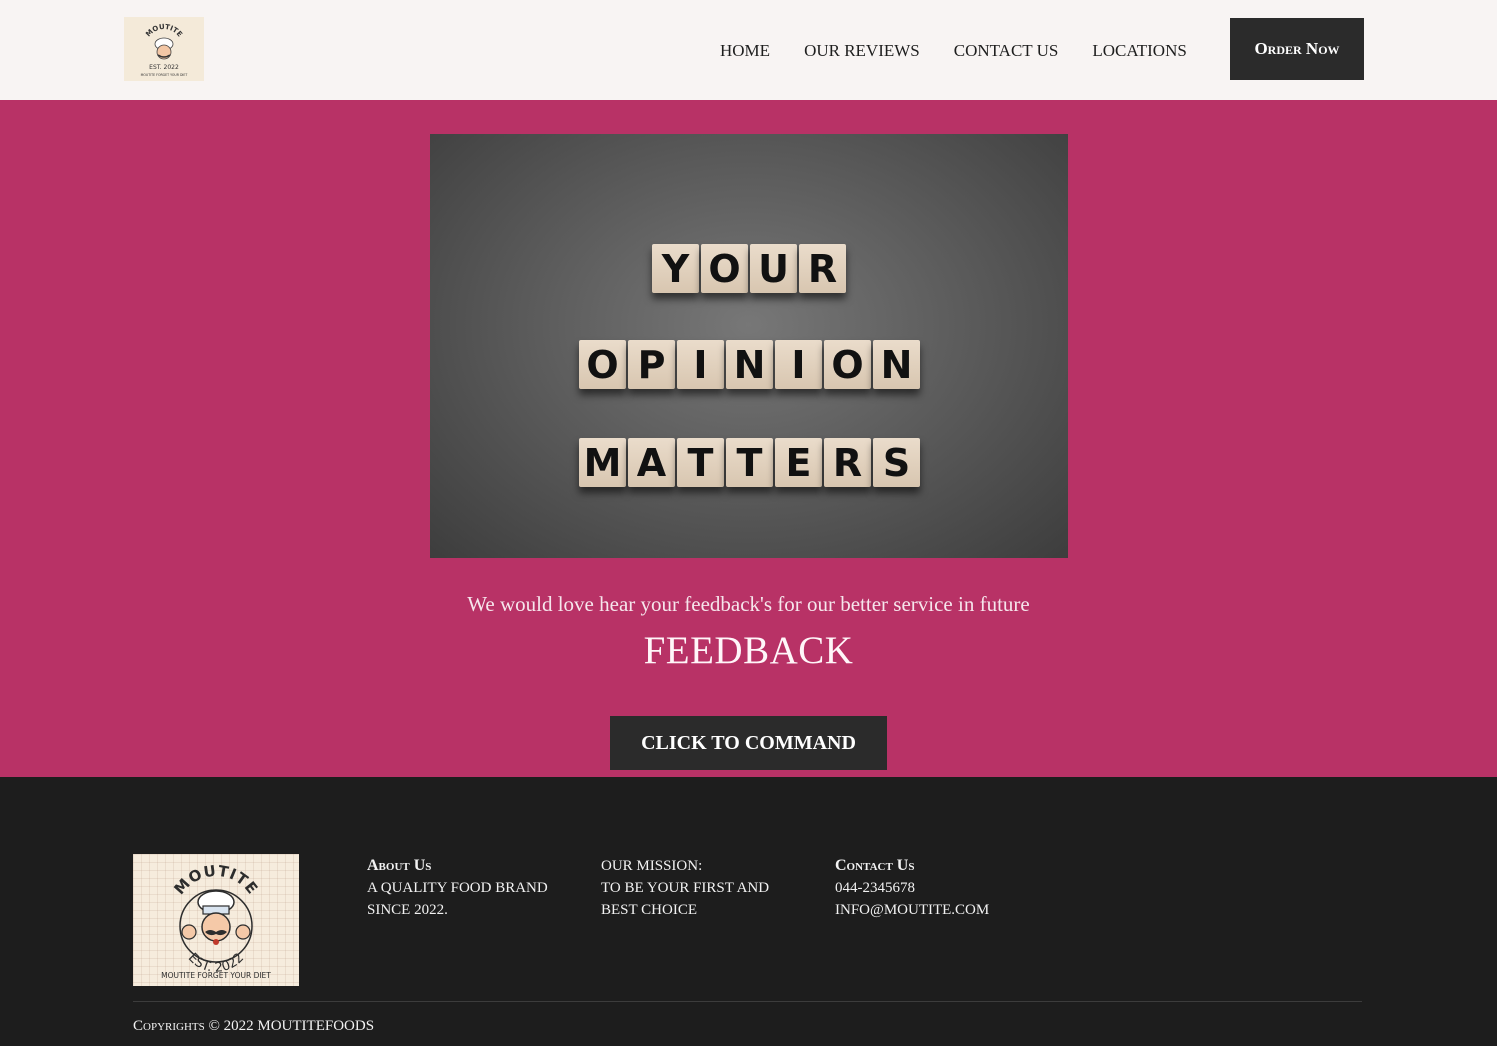  What do you see at coordinates (875, 865) in the screenshot?
I see `contact-heading: Contact Us` at bounding box center [875, 865].